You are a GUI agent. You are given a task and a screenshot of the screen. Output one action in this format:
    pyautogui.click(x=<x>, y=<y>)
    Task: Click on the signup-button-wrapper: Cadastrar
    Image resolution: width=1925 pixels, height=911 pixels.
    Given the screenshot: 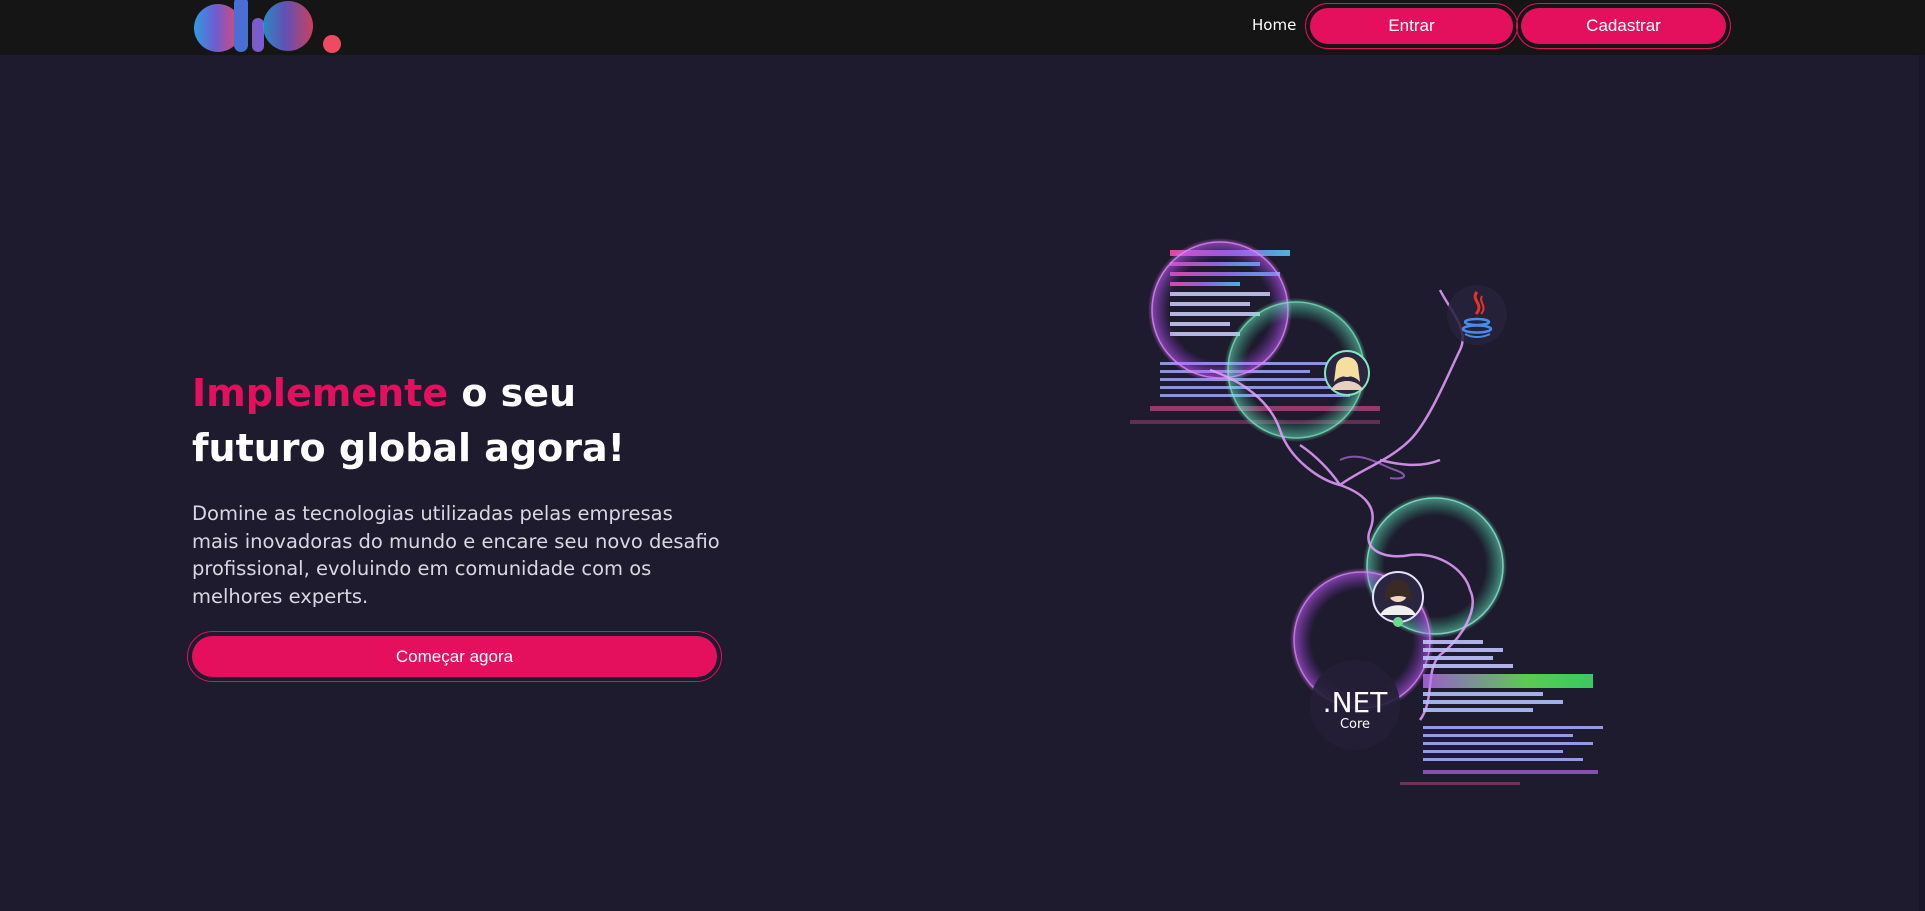 What is the action you would take?
    pyautogui.click(x=1623, y=26)
    